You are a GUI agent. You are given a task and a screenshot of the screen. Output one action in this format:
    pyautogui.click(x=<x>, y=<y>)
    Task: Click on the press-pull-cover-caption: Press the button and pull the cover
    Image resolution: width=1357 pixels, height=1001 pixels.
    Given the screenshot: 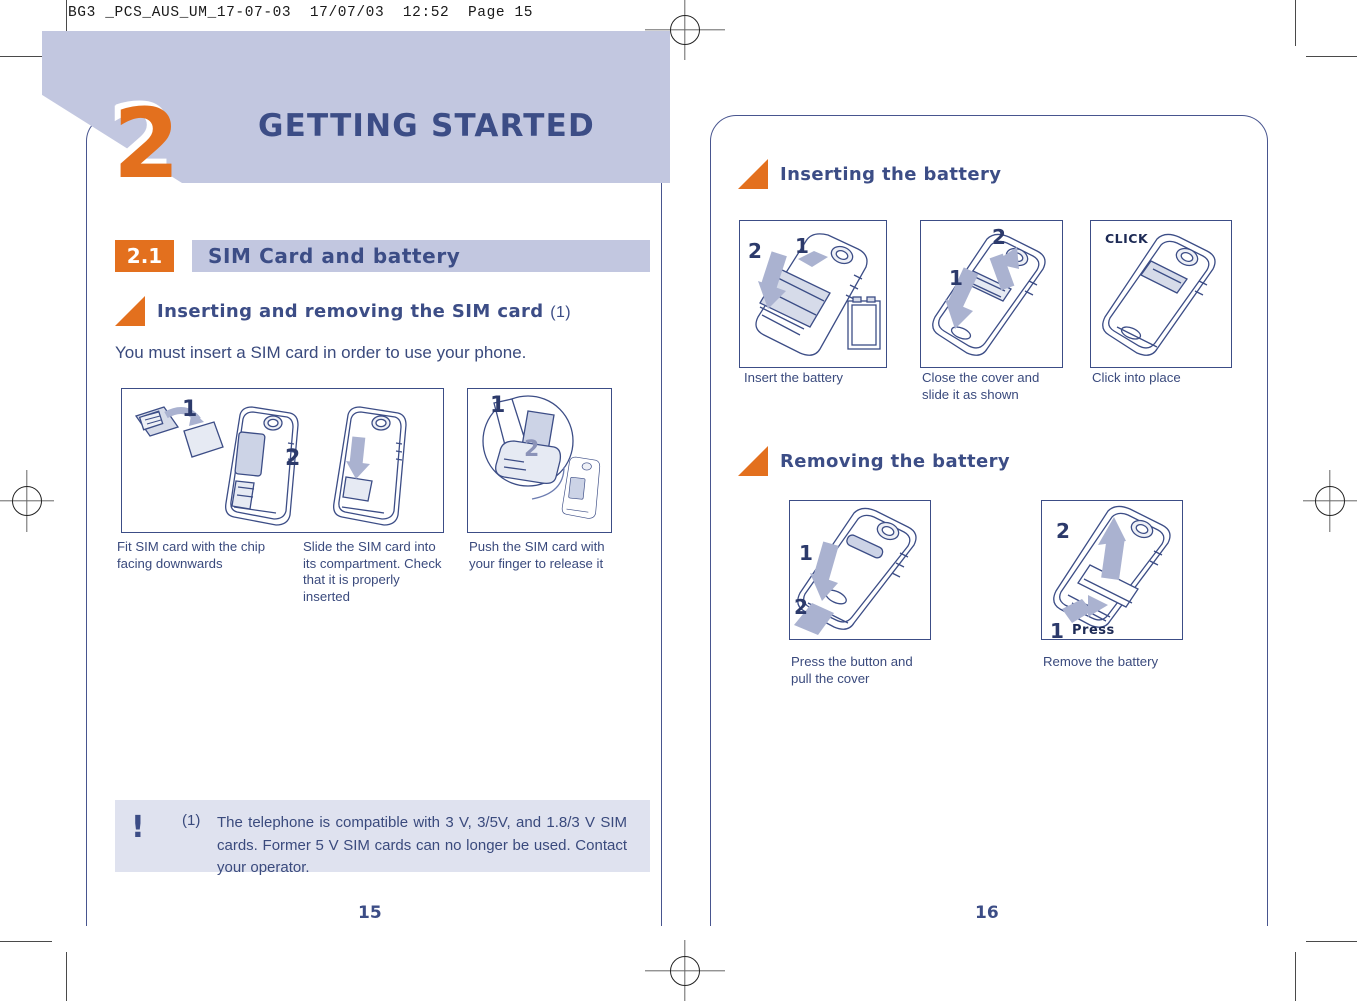 What is the action you would take?
    pyautogui.click(x=852, y=670)
    